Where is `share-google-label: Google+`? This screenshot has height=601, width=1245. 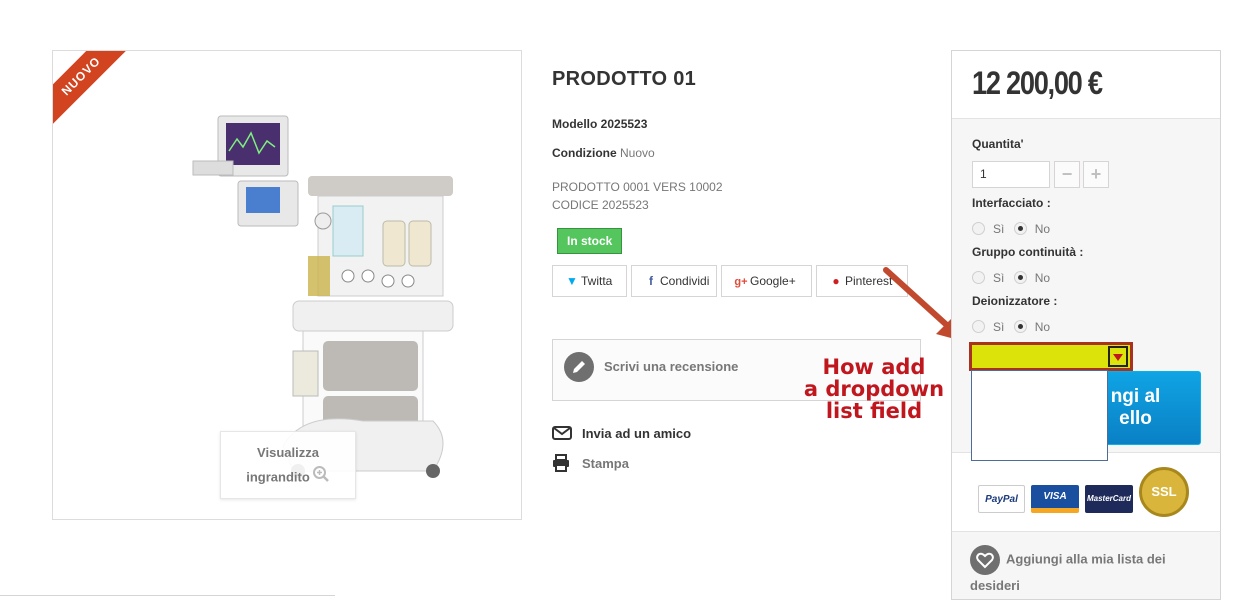
share-google-label: Google+ is located at coordinates (773, 281).